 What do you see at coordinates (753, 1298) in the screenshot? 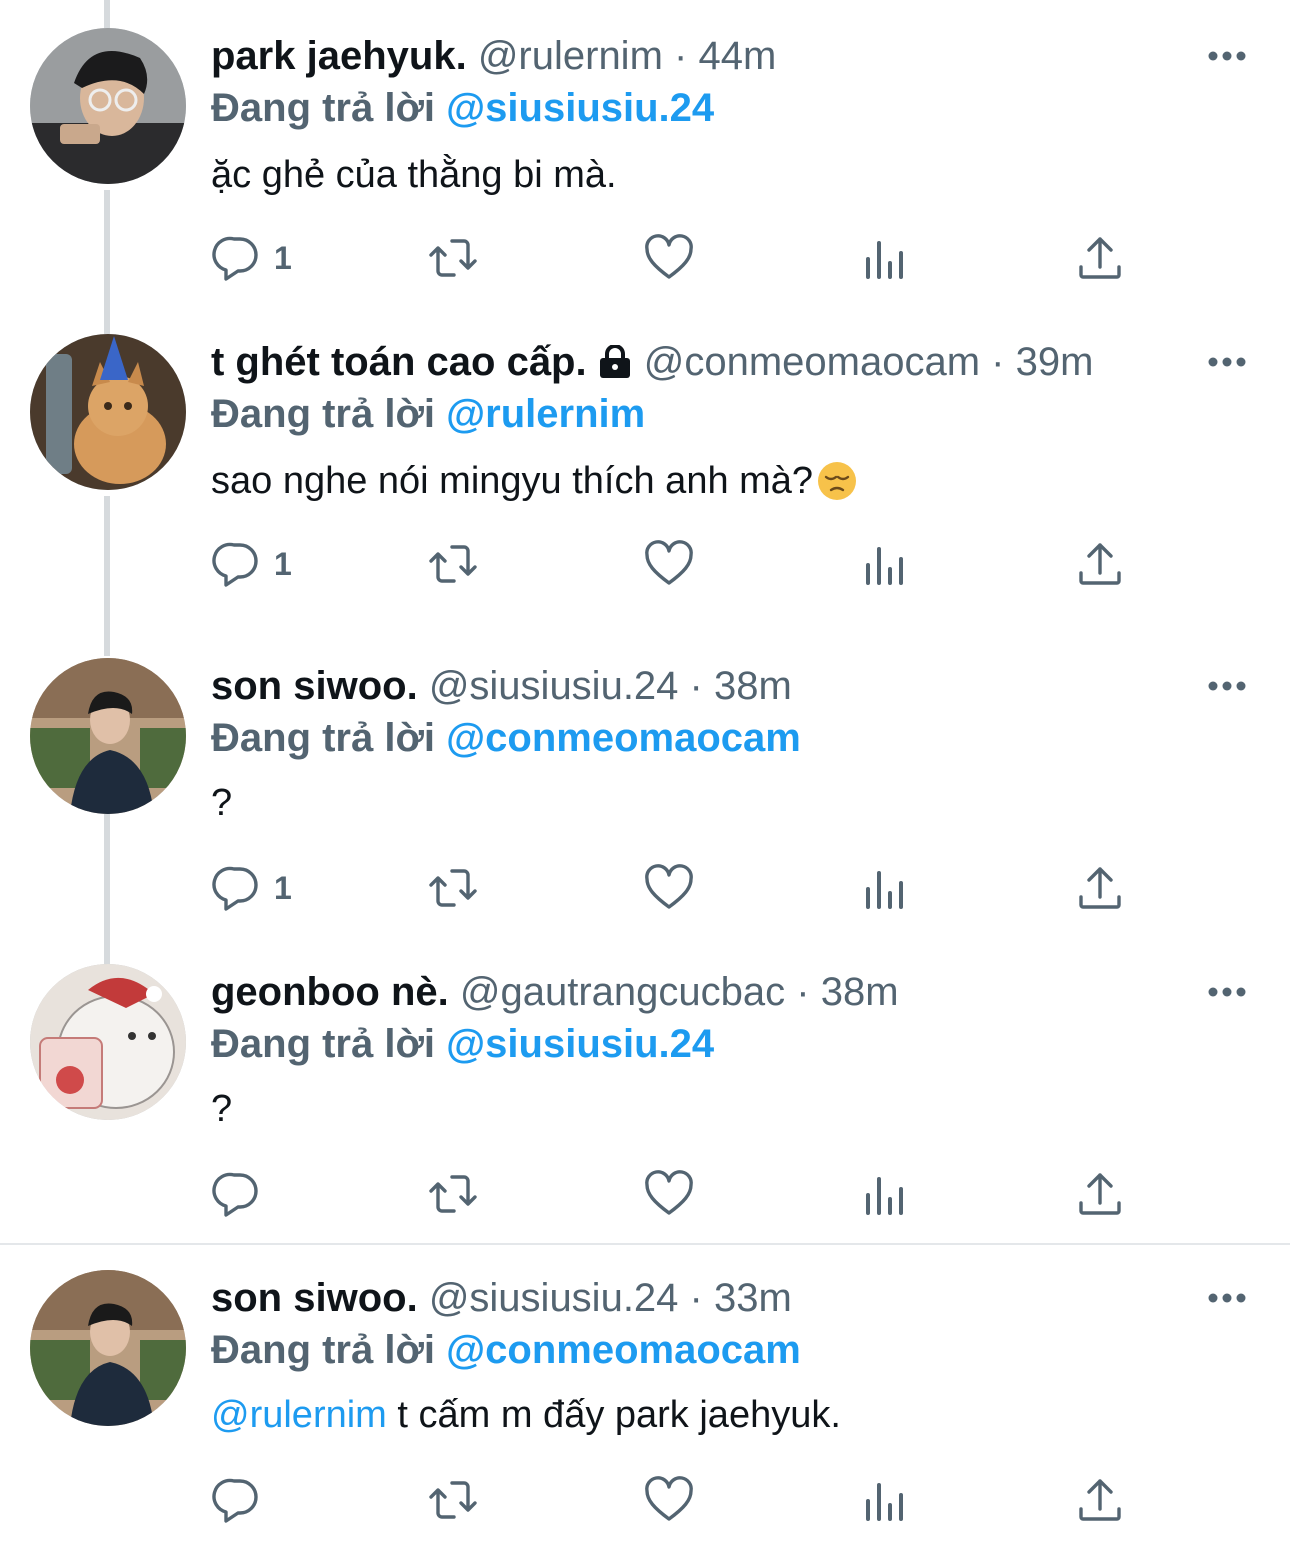
I see `timestamp: 33m` at bounding box center [753, 1298].